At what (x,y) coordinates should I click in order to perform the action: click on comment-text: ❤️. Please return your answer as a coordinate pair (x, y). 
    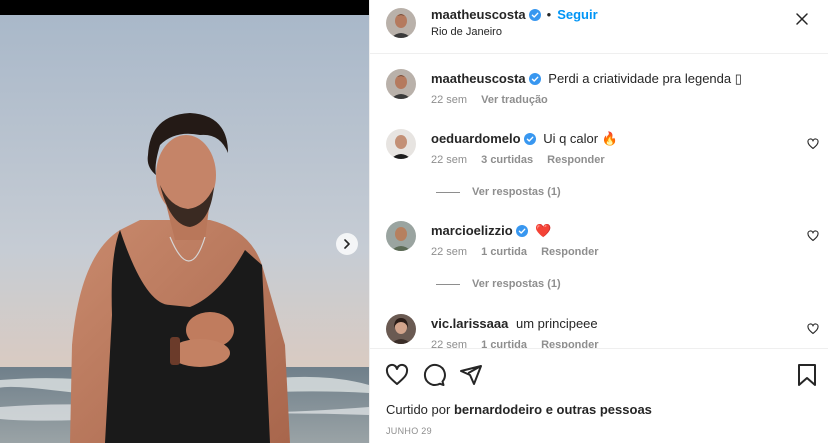
    Looking at the image, I should click on (543, 230).